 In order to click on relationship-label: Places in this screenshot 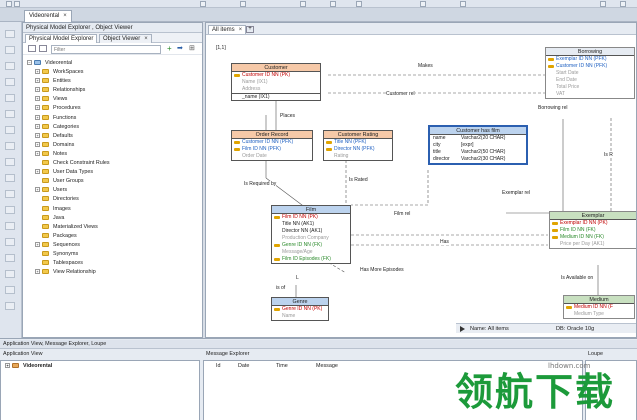, I will do `click(288, 116)`.